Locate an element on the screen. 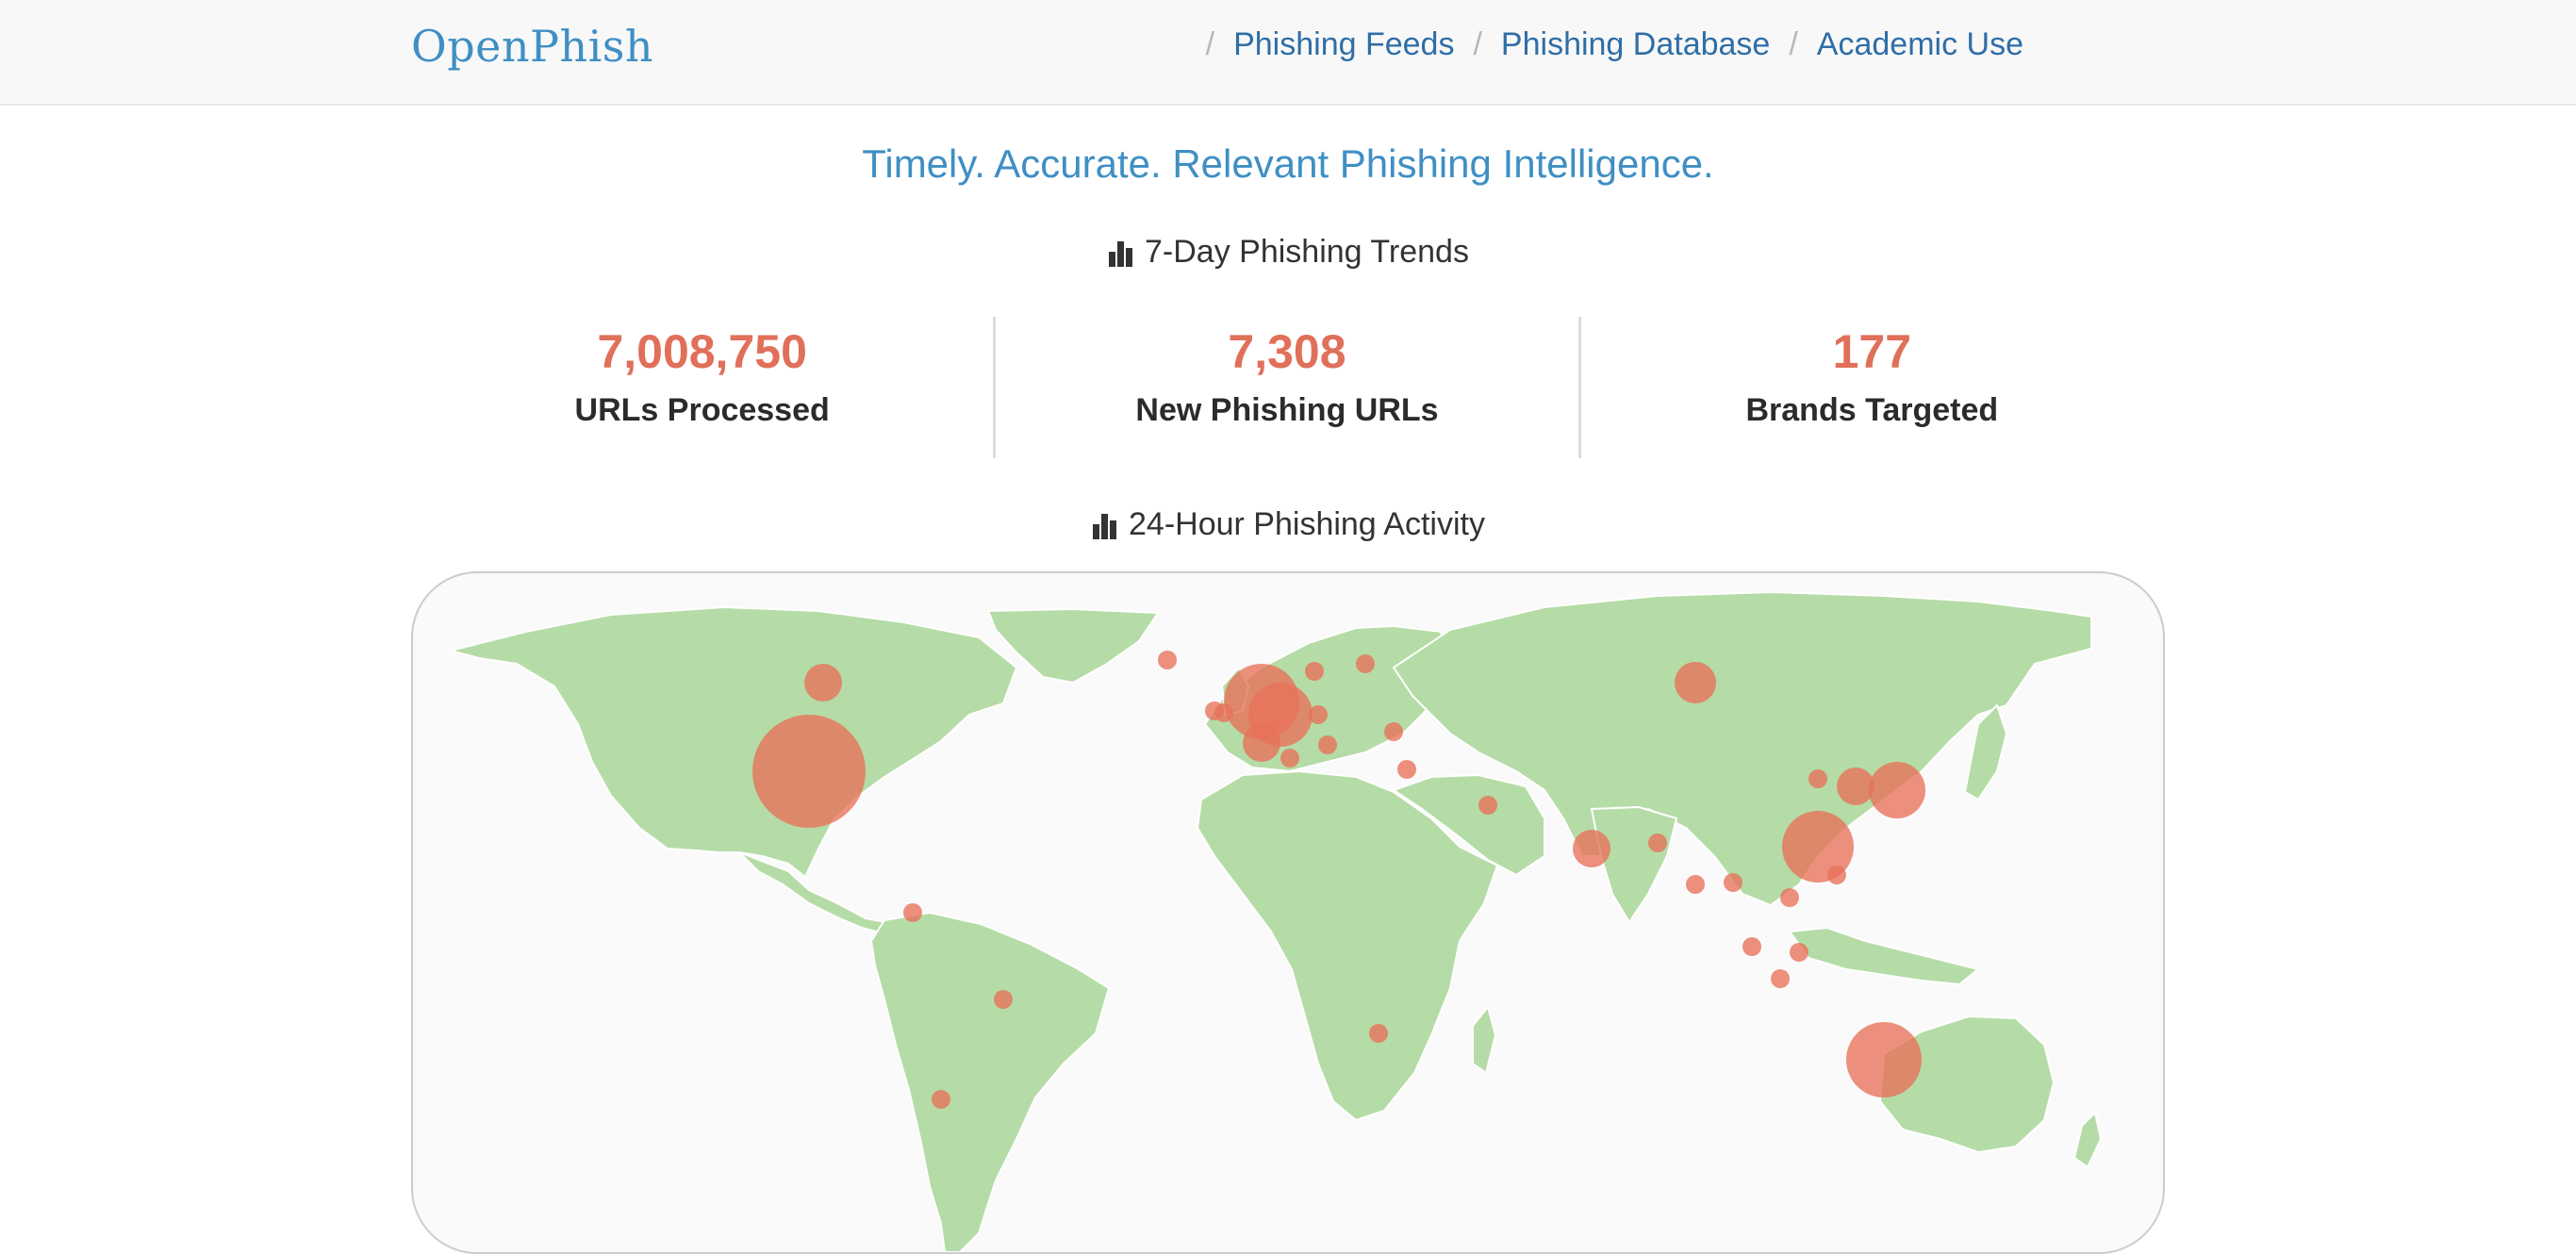  nav-link-phishing-feeds: Phishing Feeds is located at coordinates (1343, 44).